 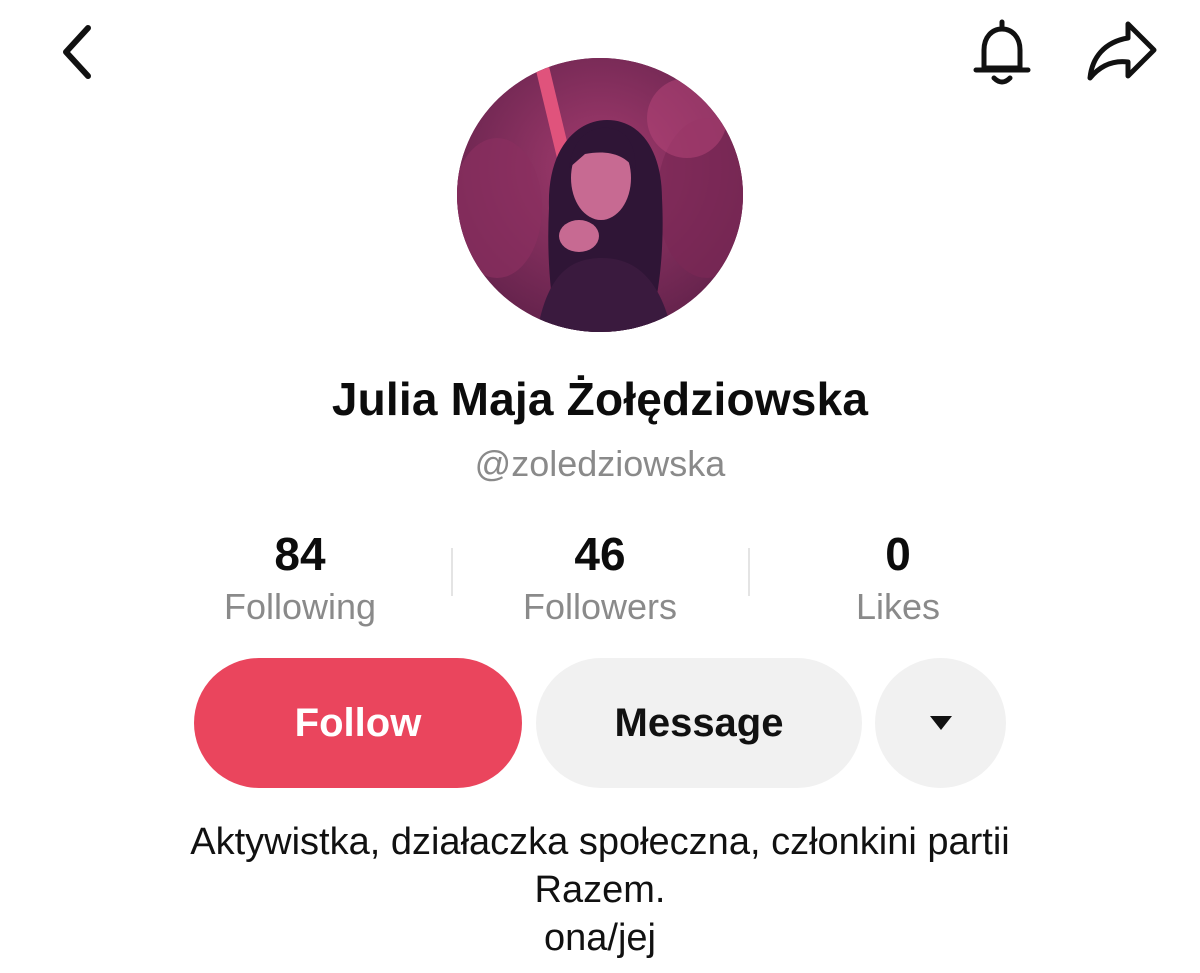 I want to click on likes-stat: 0 Likes, so click(x=898, y=579).